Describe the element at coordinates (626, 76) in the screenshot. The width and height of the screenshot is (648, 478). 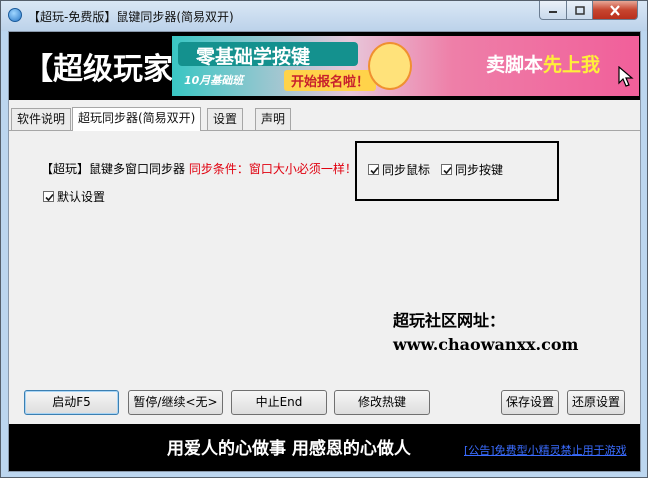
I see `mouse-cursor-icon` at that location.